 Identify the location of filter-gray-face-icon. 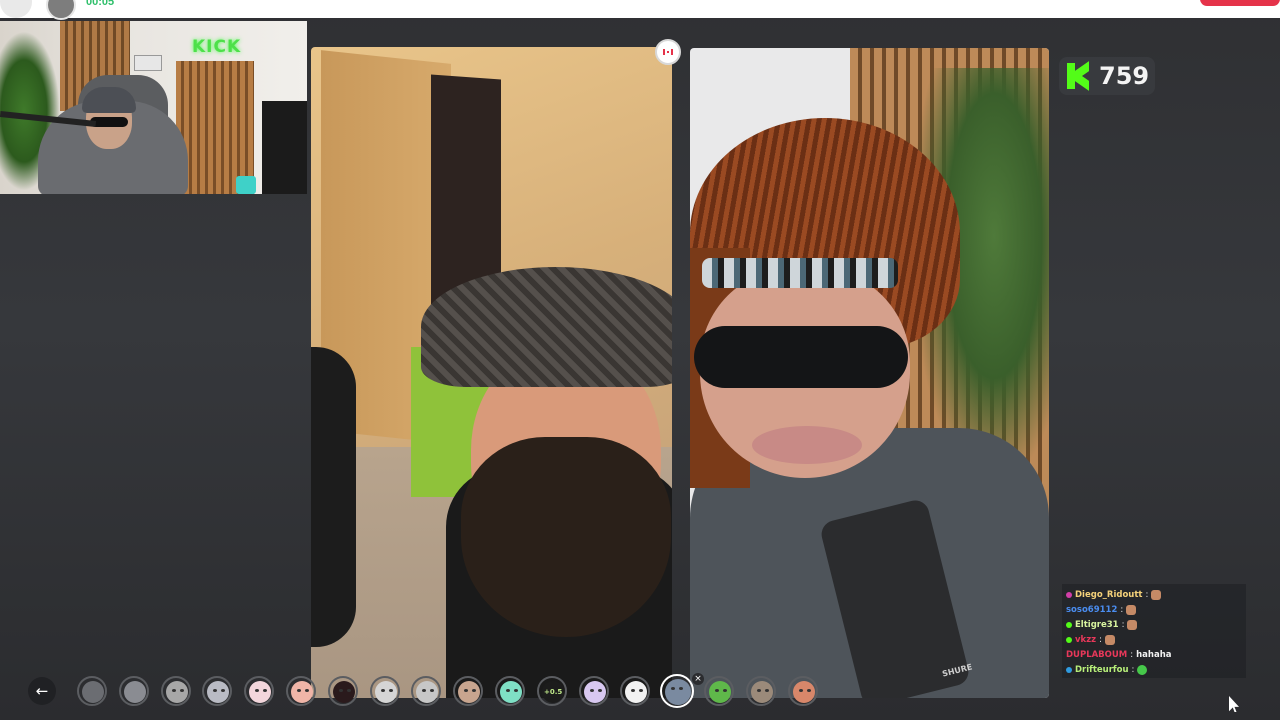
(176, 691).